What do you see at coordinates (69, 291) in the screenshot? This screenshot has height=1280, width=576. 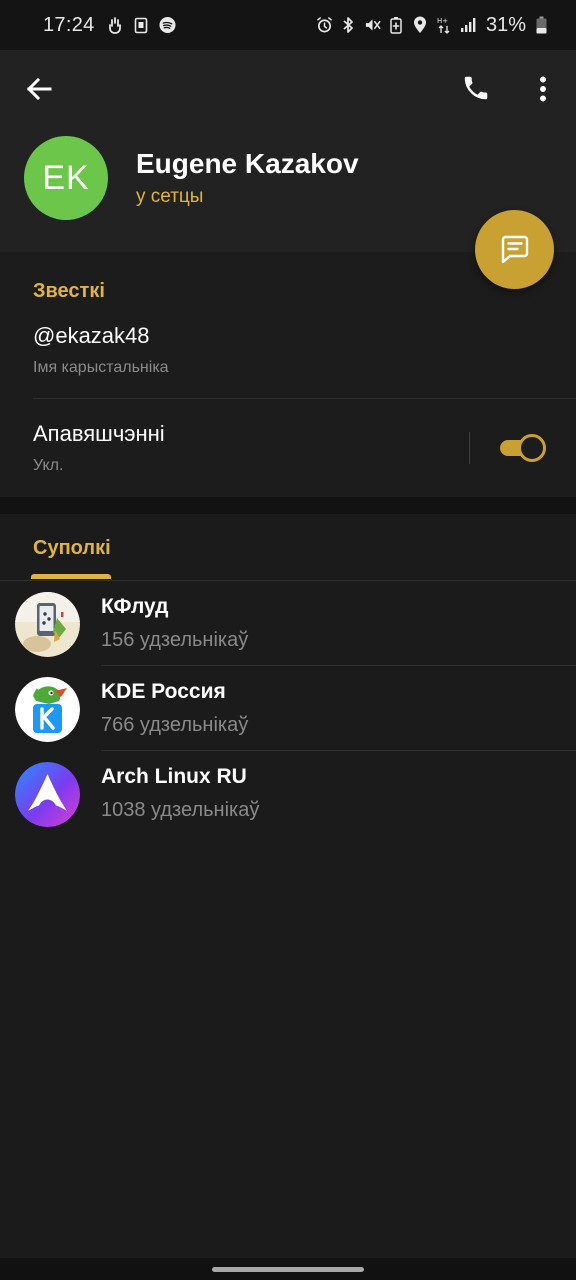 I see `info-section-title: Звесткі` at bounding box center [69, 291].